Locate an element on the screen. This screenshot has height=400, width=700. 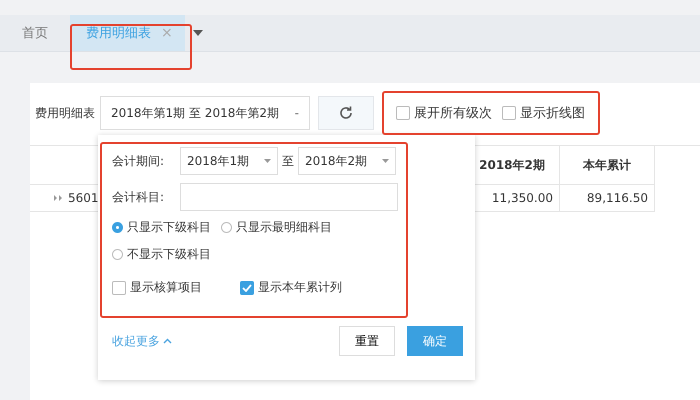
subject-field is located at coordinates (289, 197).